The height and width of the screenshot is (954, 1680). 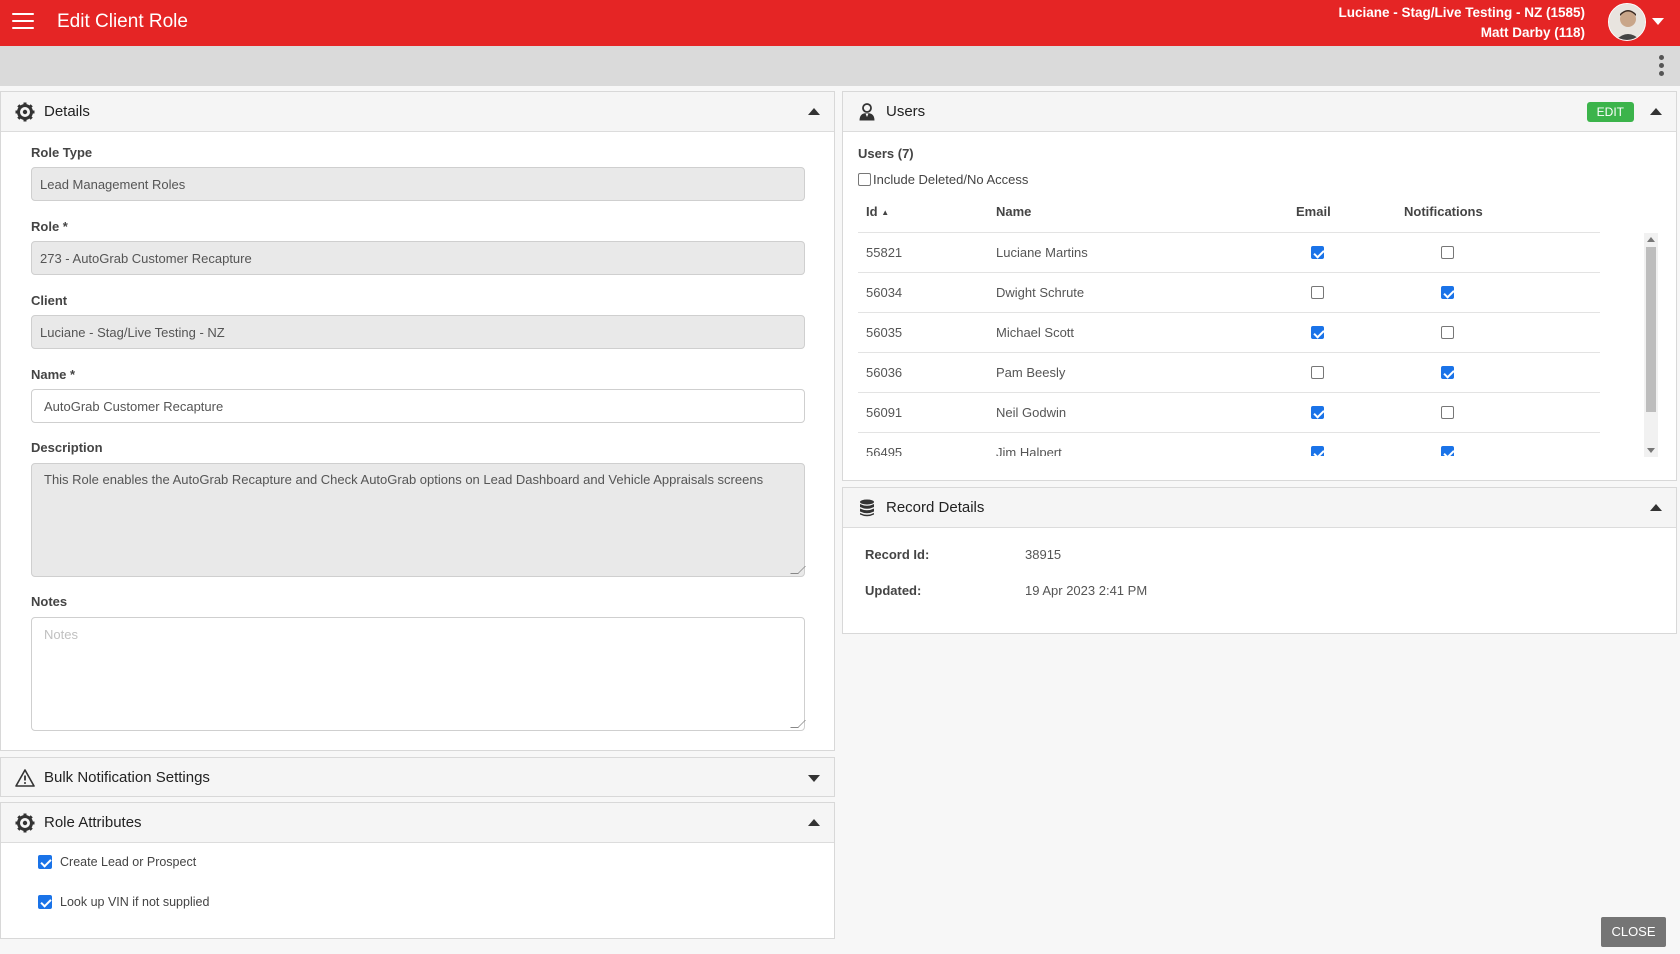 I want to click on database-icon, so click(x=867, y=508).